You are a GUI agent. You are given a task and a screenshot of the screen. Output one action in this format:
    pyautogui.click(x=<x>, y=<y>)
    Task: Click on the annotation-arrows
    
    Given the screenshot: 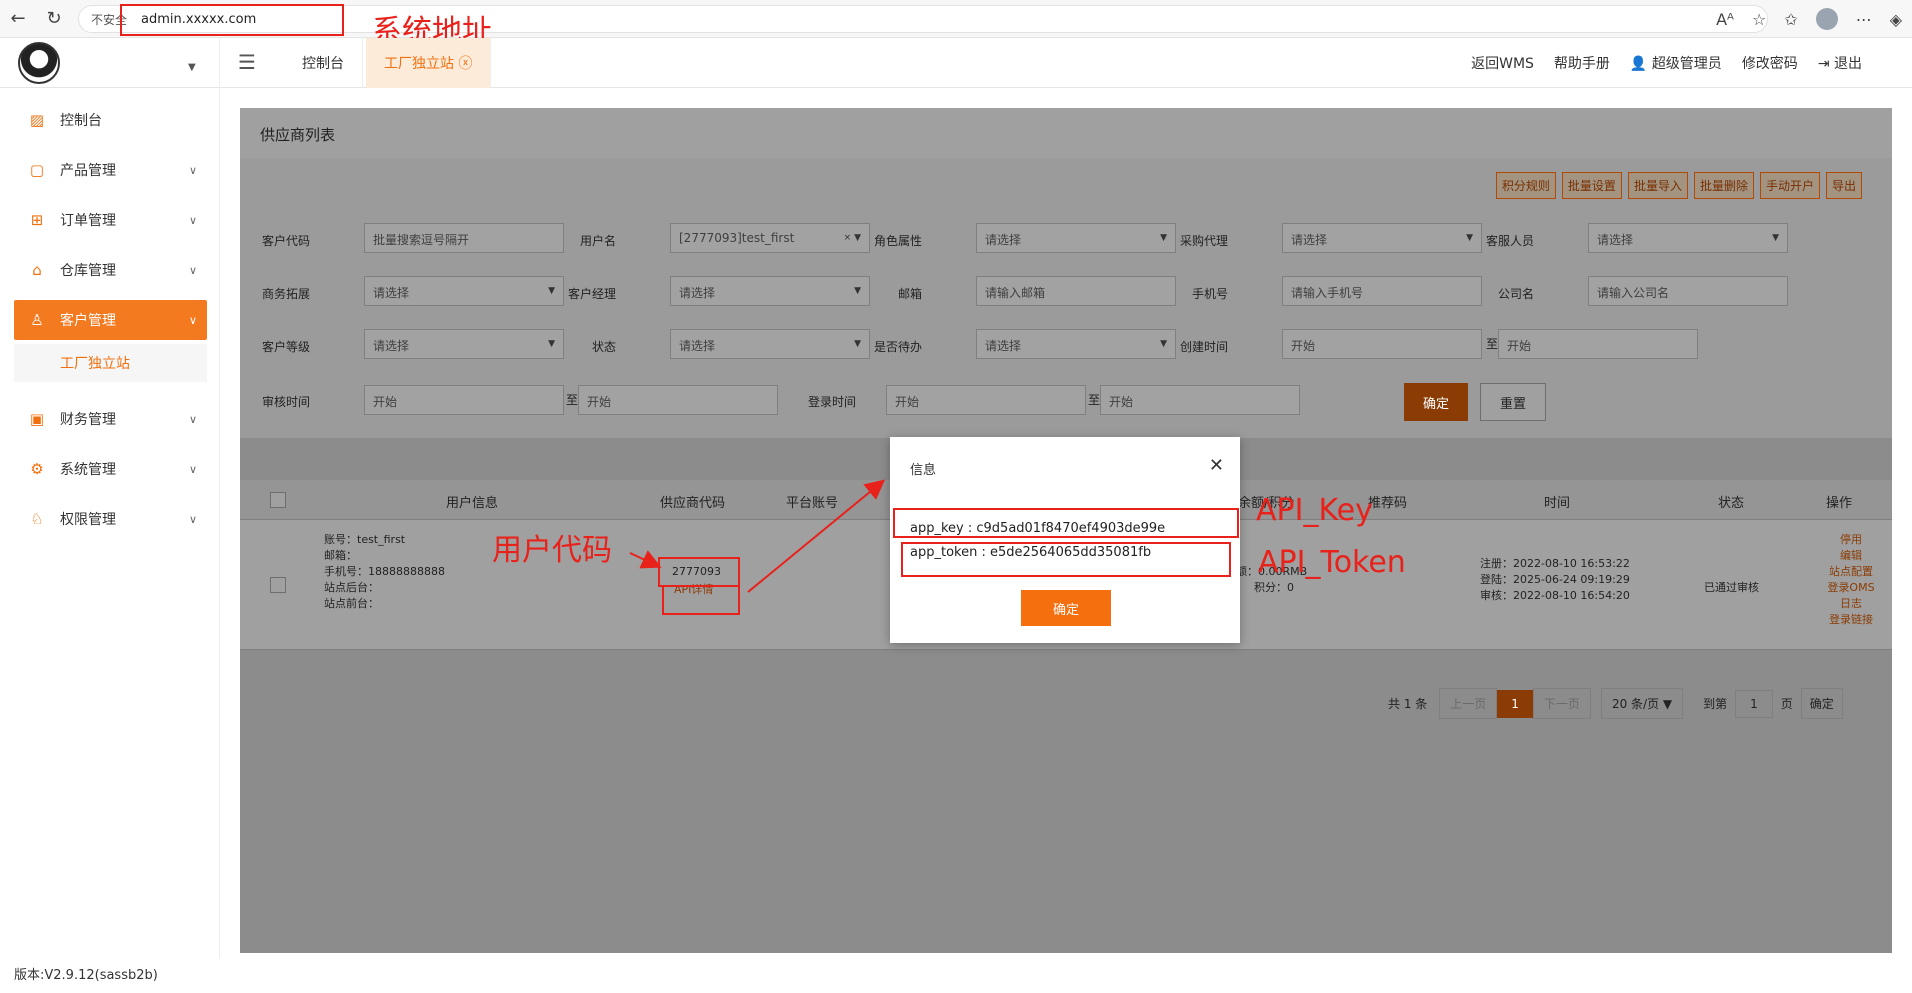 What is the action you would take?
    pyautogui.click(x=757, y=536)
    